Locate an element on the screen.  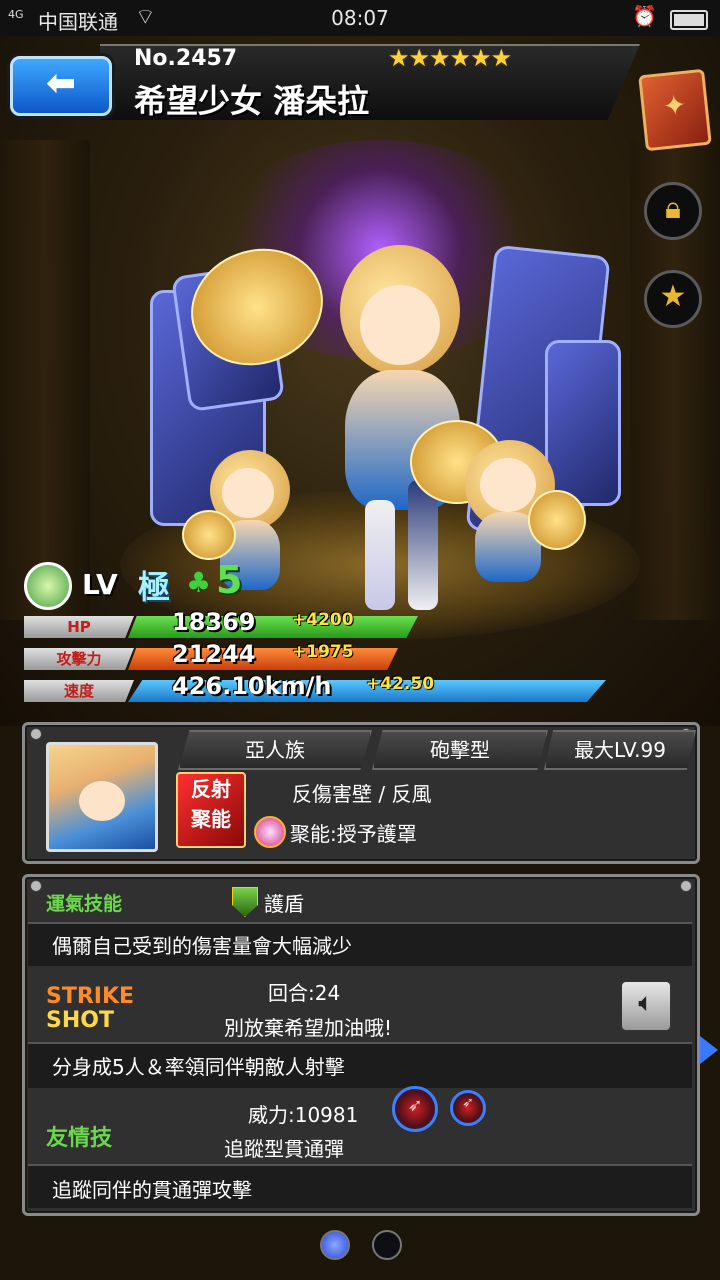
book-icon: ✦ is located at coordinates (675, 110).